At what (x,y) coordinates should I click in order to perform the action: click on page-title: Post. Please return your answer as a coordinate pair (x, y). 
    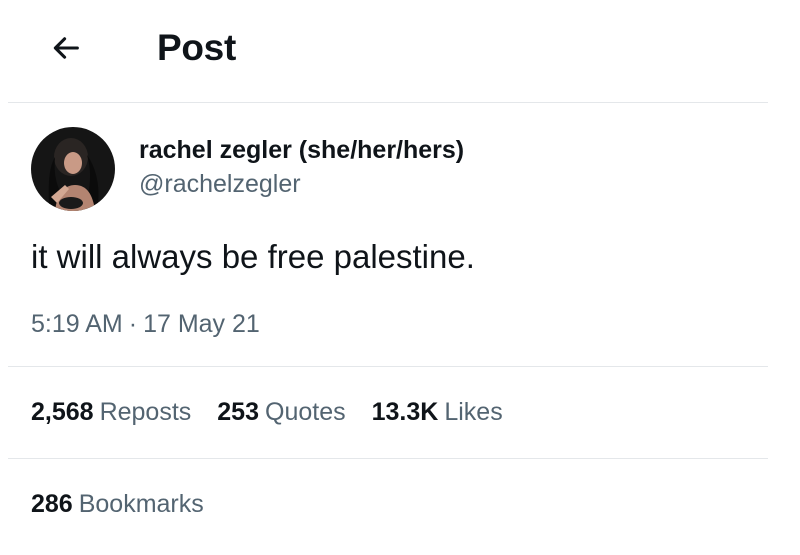
    Looking at the image, I should click on (196, 47).